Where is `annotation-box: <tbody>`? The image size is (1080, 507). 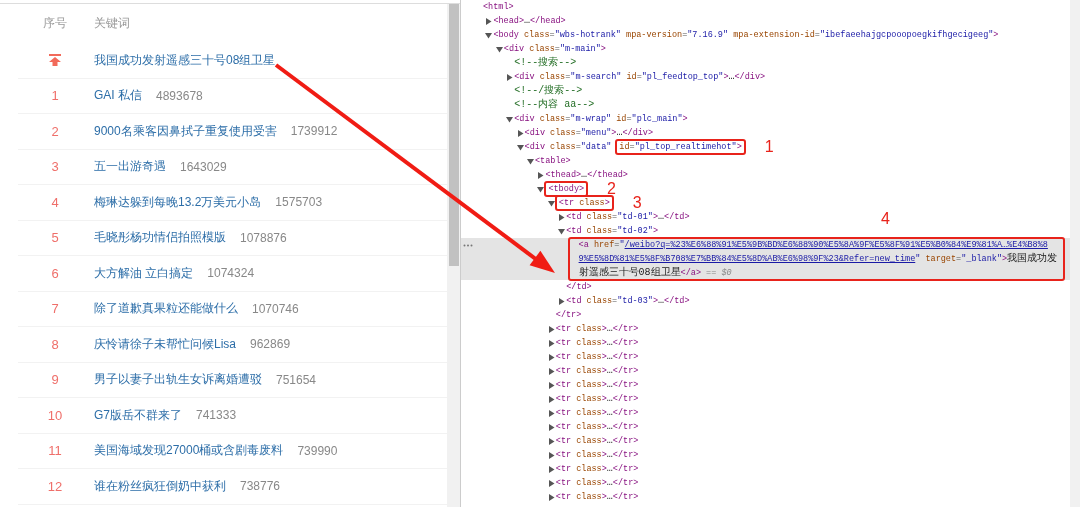 annotation-box: <tbody> is located at coordinates (566, 189).